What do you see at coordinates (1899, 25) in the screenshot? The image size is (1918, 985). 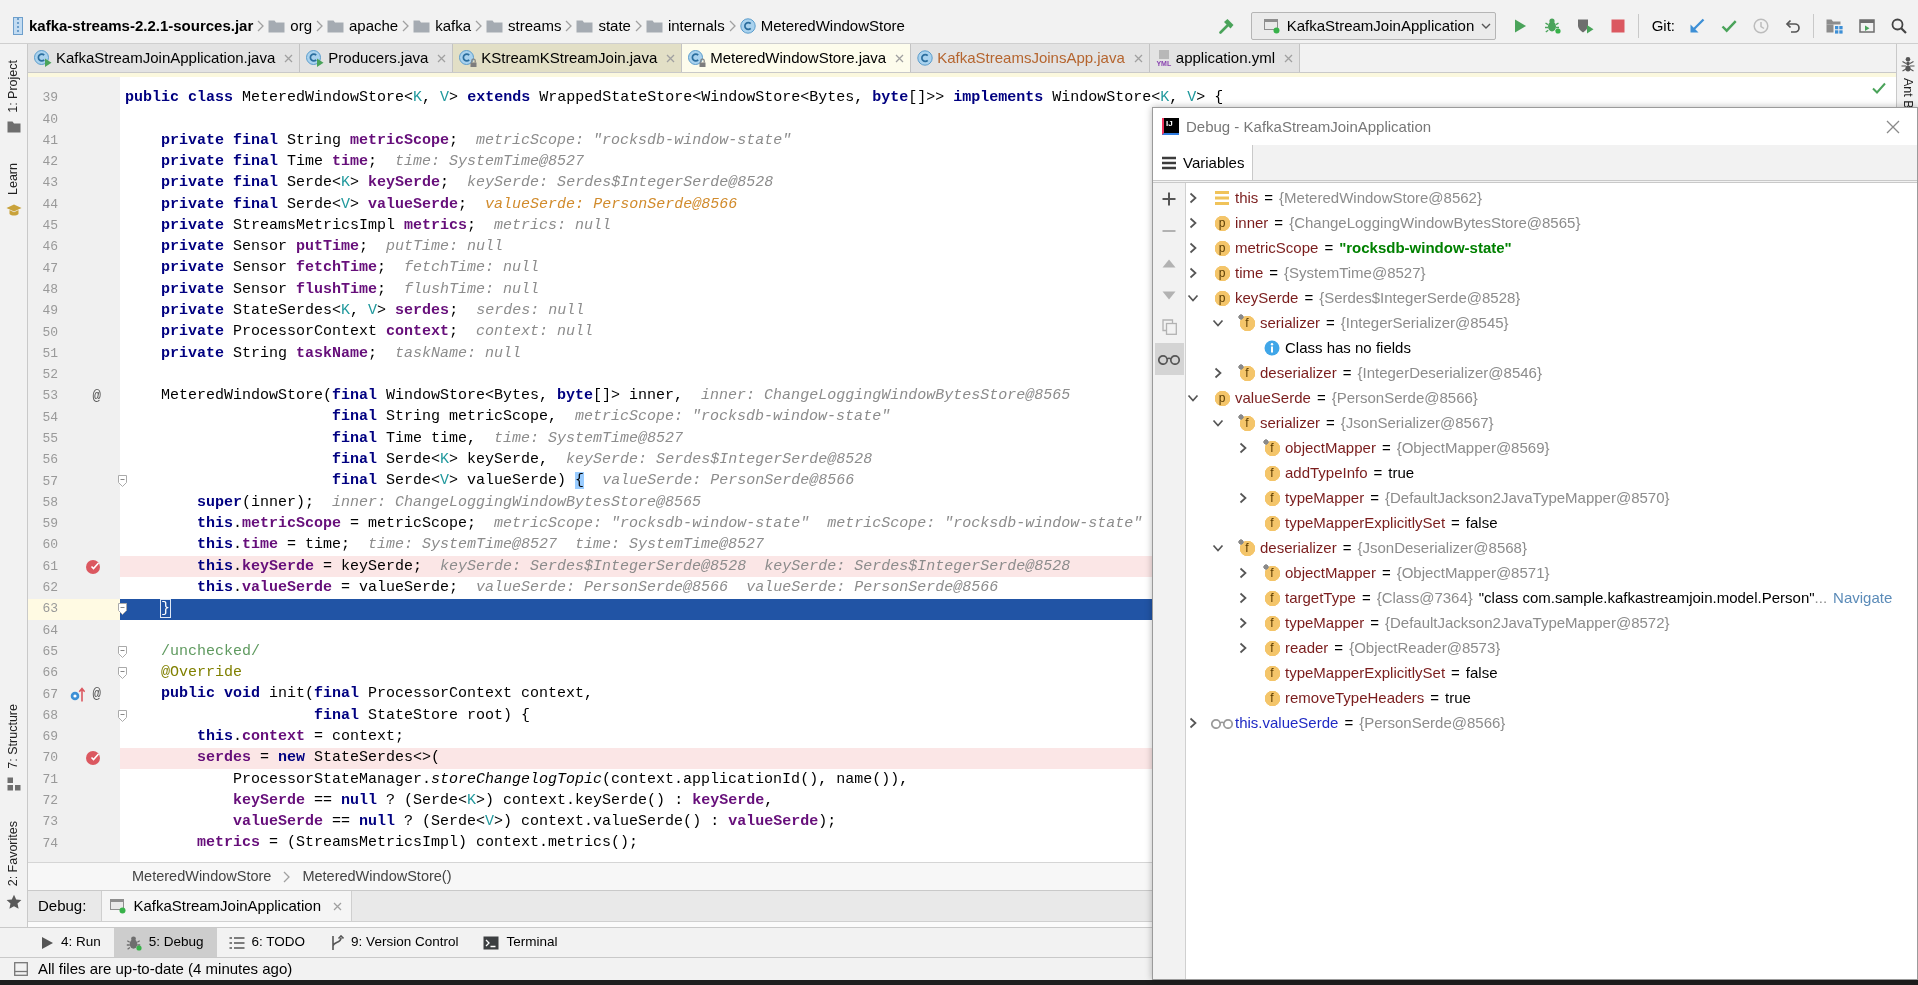 I see `search-icon` at bounding box center [1899, 25].